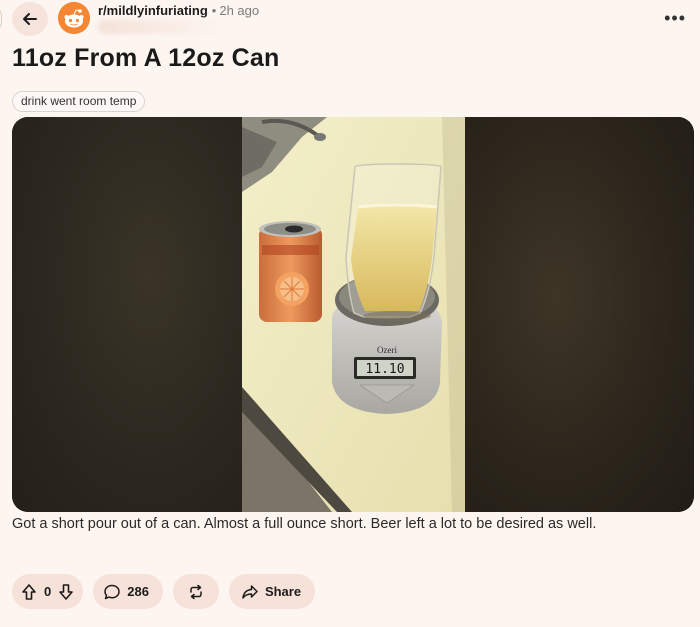 This screenshot has height=627, width=700. I want to click on vote-group: 0, so click(48, 591).